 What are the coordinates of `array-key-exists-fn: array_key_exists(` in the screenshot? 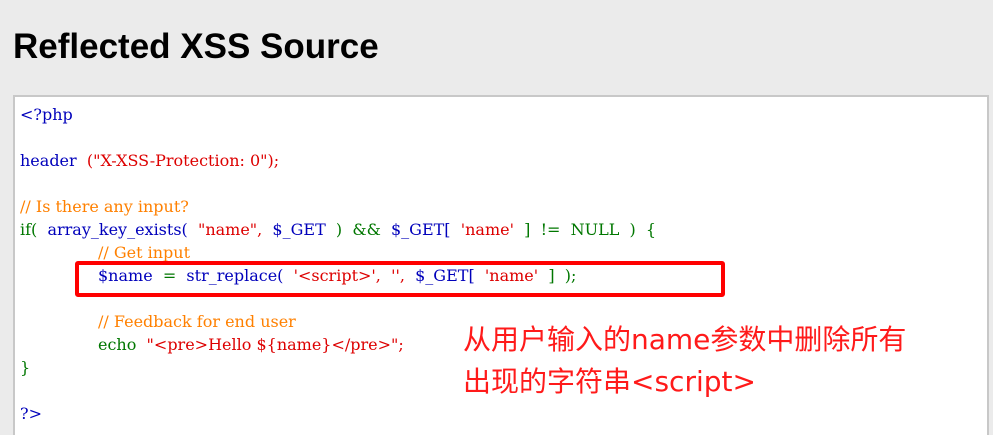 It's located at (117, 229).